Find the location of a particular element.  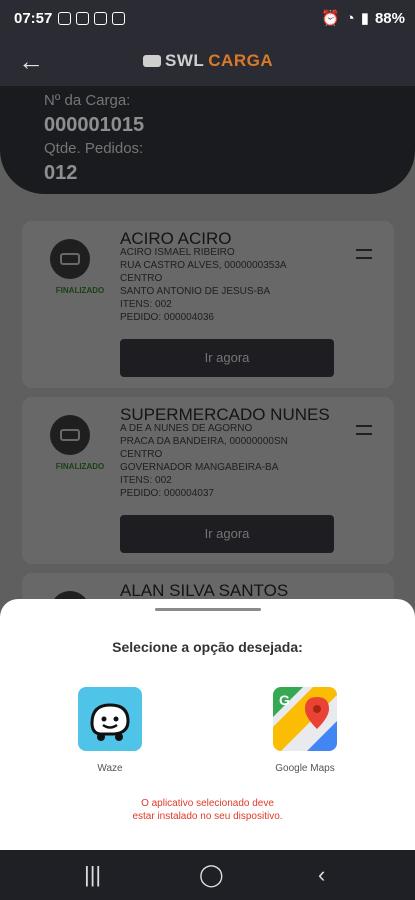

gallery-icon is located at coordinates (119, 18).